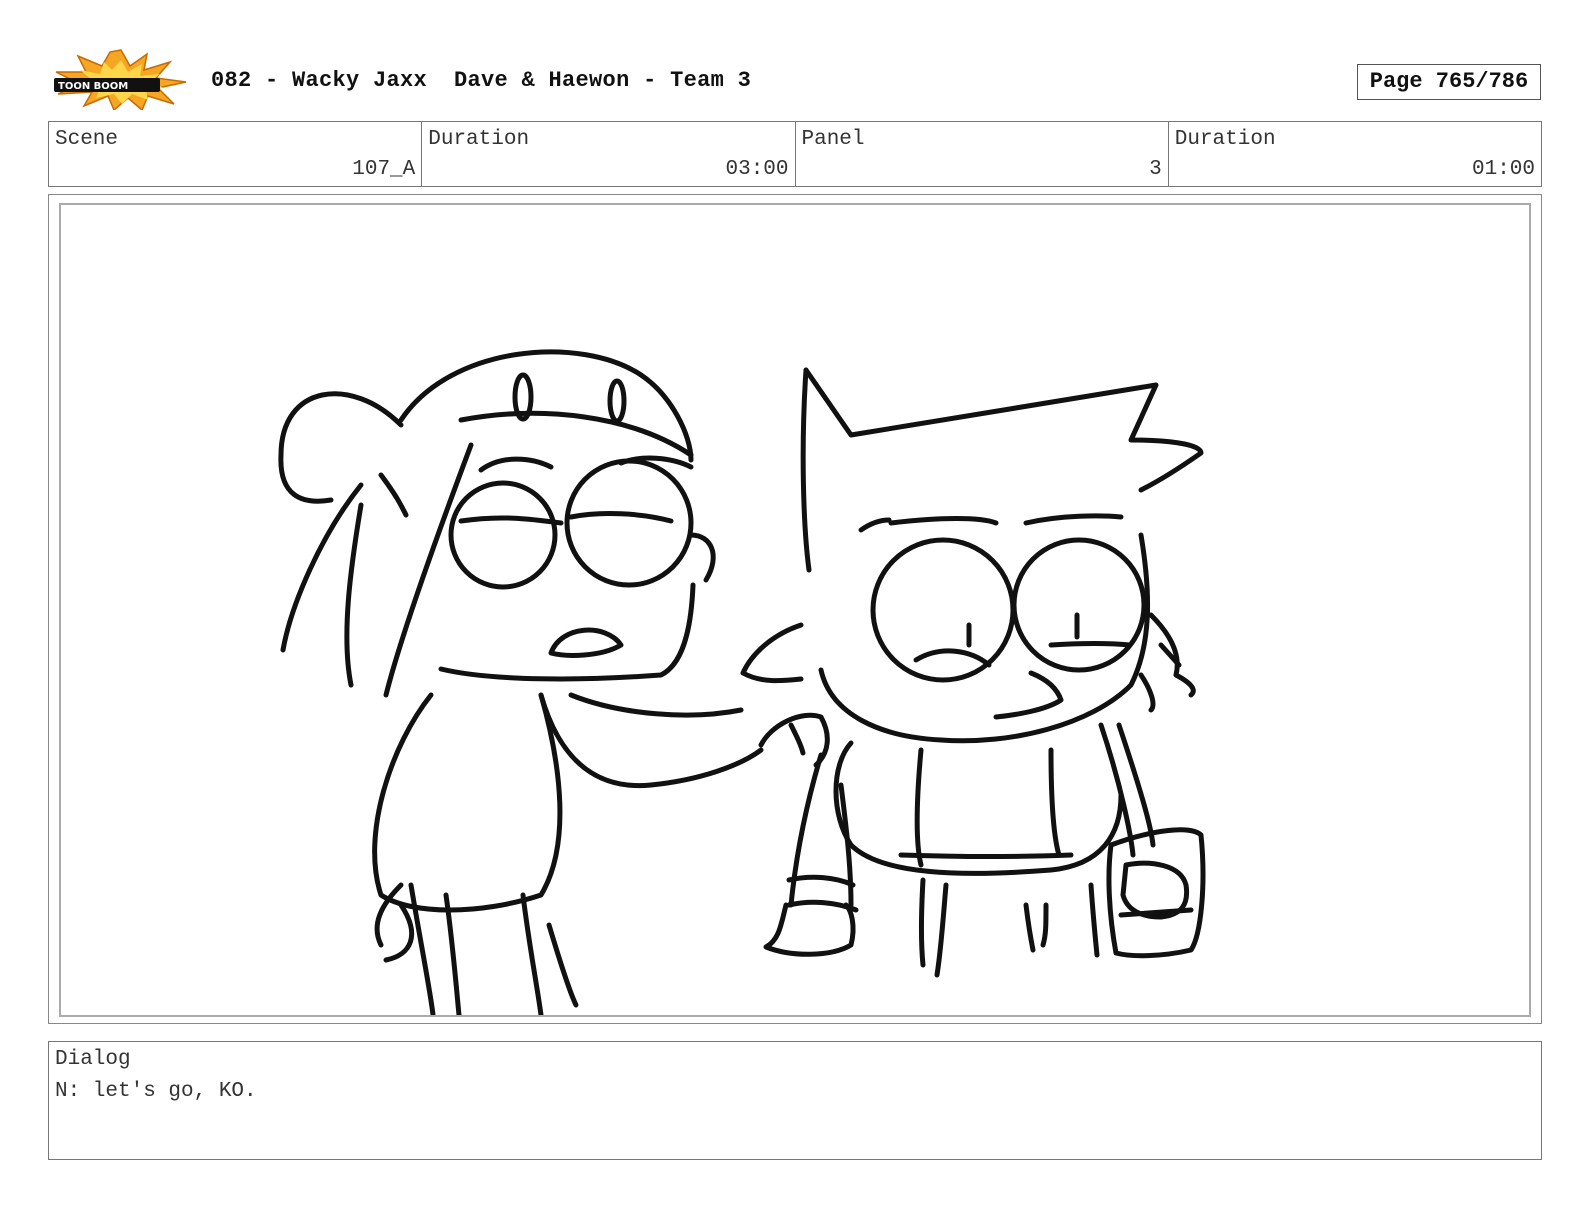 This screenshot has width=1582, height=1225. I want to click on scene-value: 107_A, so click(384, 169).